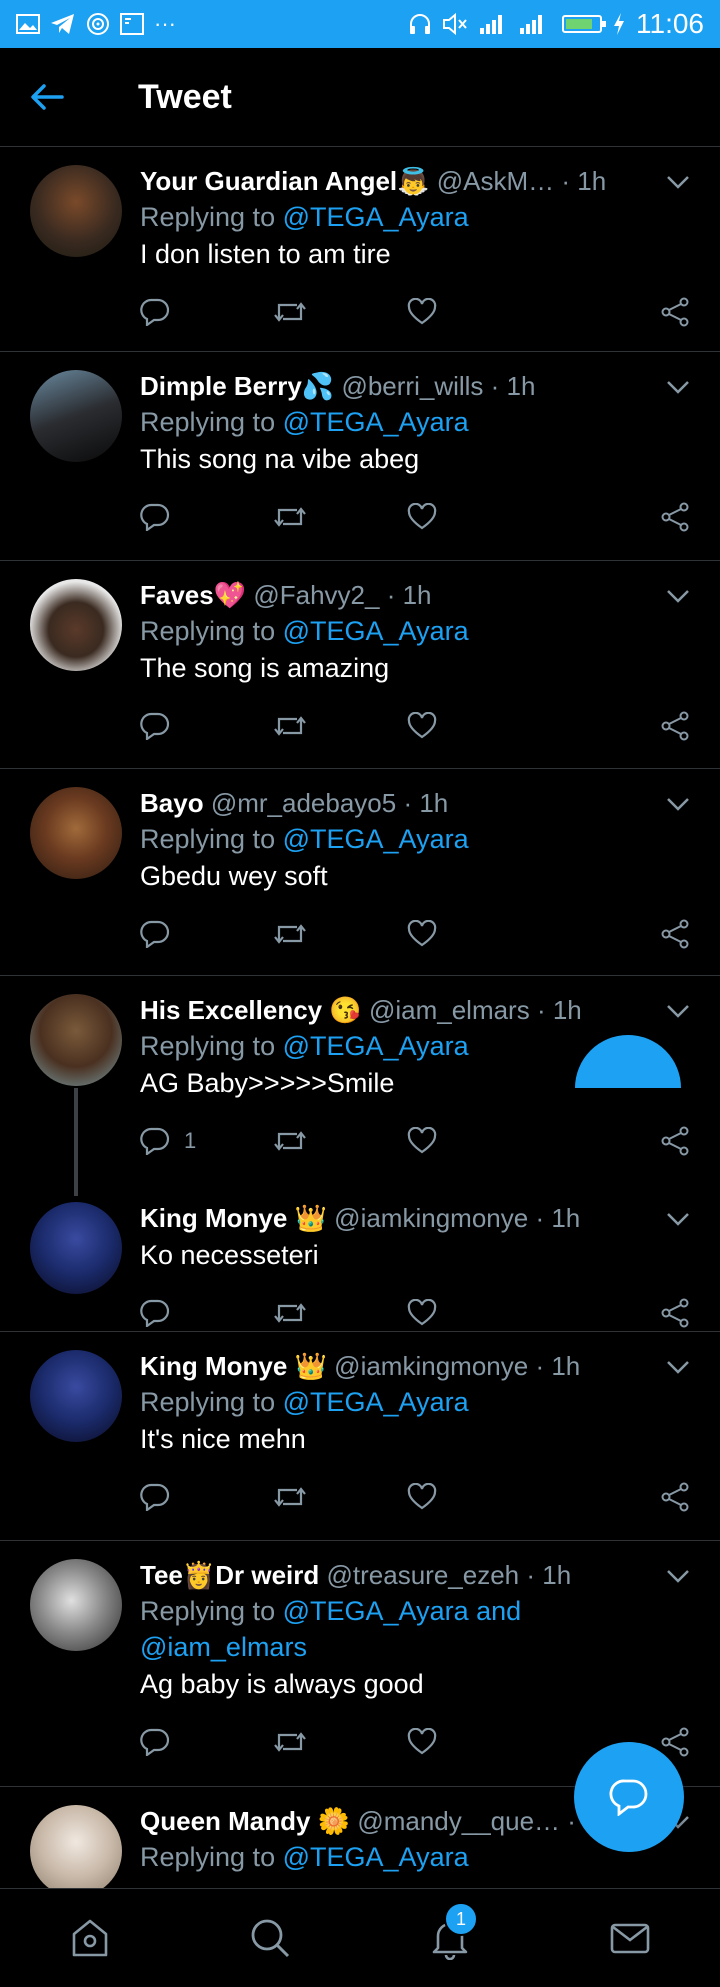 This screenshot has height=1987, width=720. Describe the element at coordinates (251, 1010) in the screenshot. I see `display-name: His Excellency 😘` at that location.